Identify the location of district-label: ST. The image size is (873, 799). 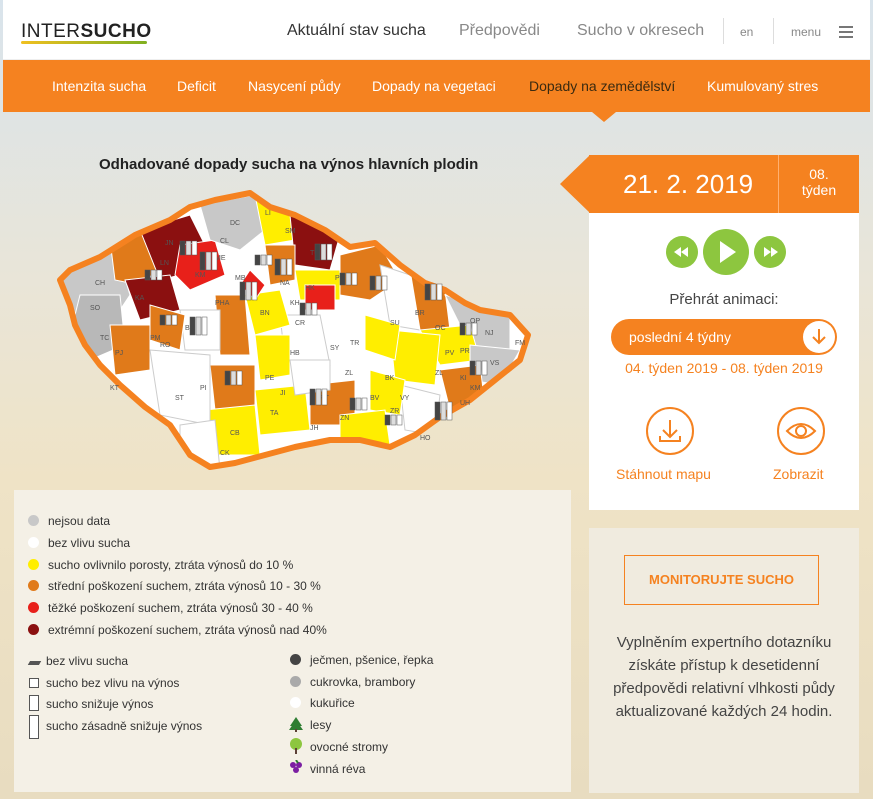
(180, 398).